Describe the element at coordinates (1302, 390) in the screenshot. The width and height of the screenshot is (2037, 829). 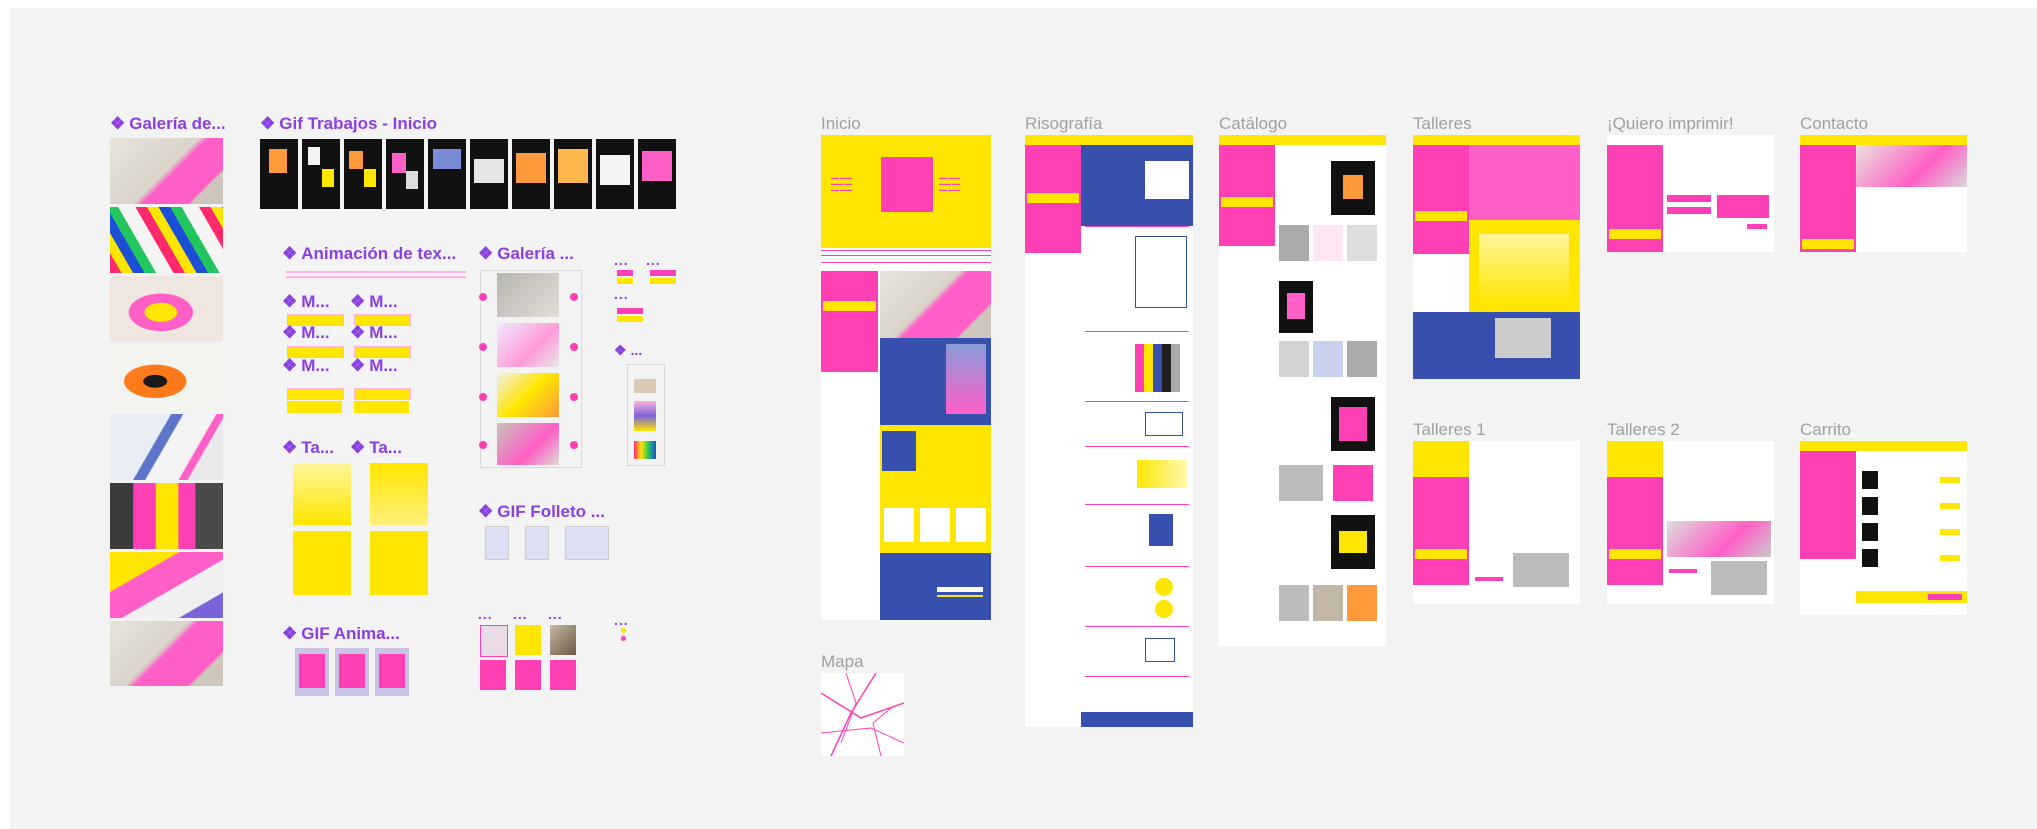
I see `frame-catalogo` at that location.